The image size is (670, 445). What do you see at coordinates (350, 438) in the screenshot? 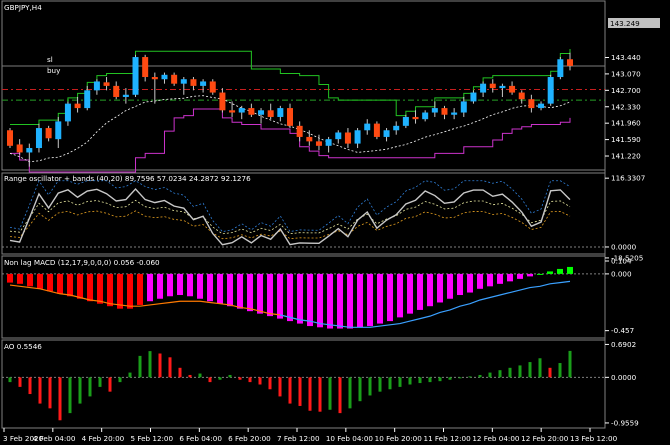
I see `time-tick-label: 10 Feb 04:00` at bounding box center [350, 438].